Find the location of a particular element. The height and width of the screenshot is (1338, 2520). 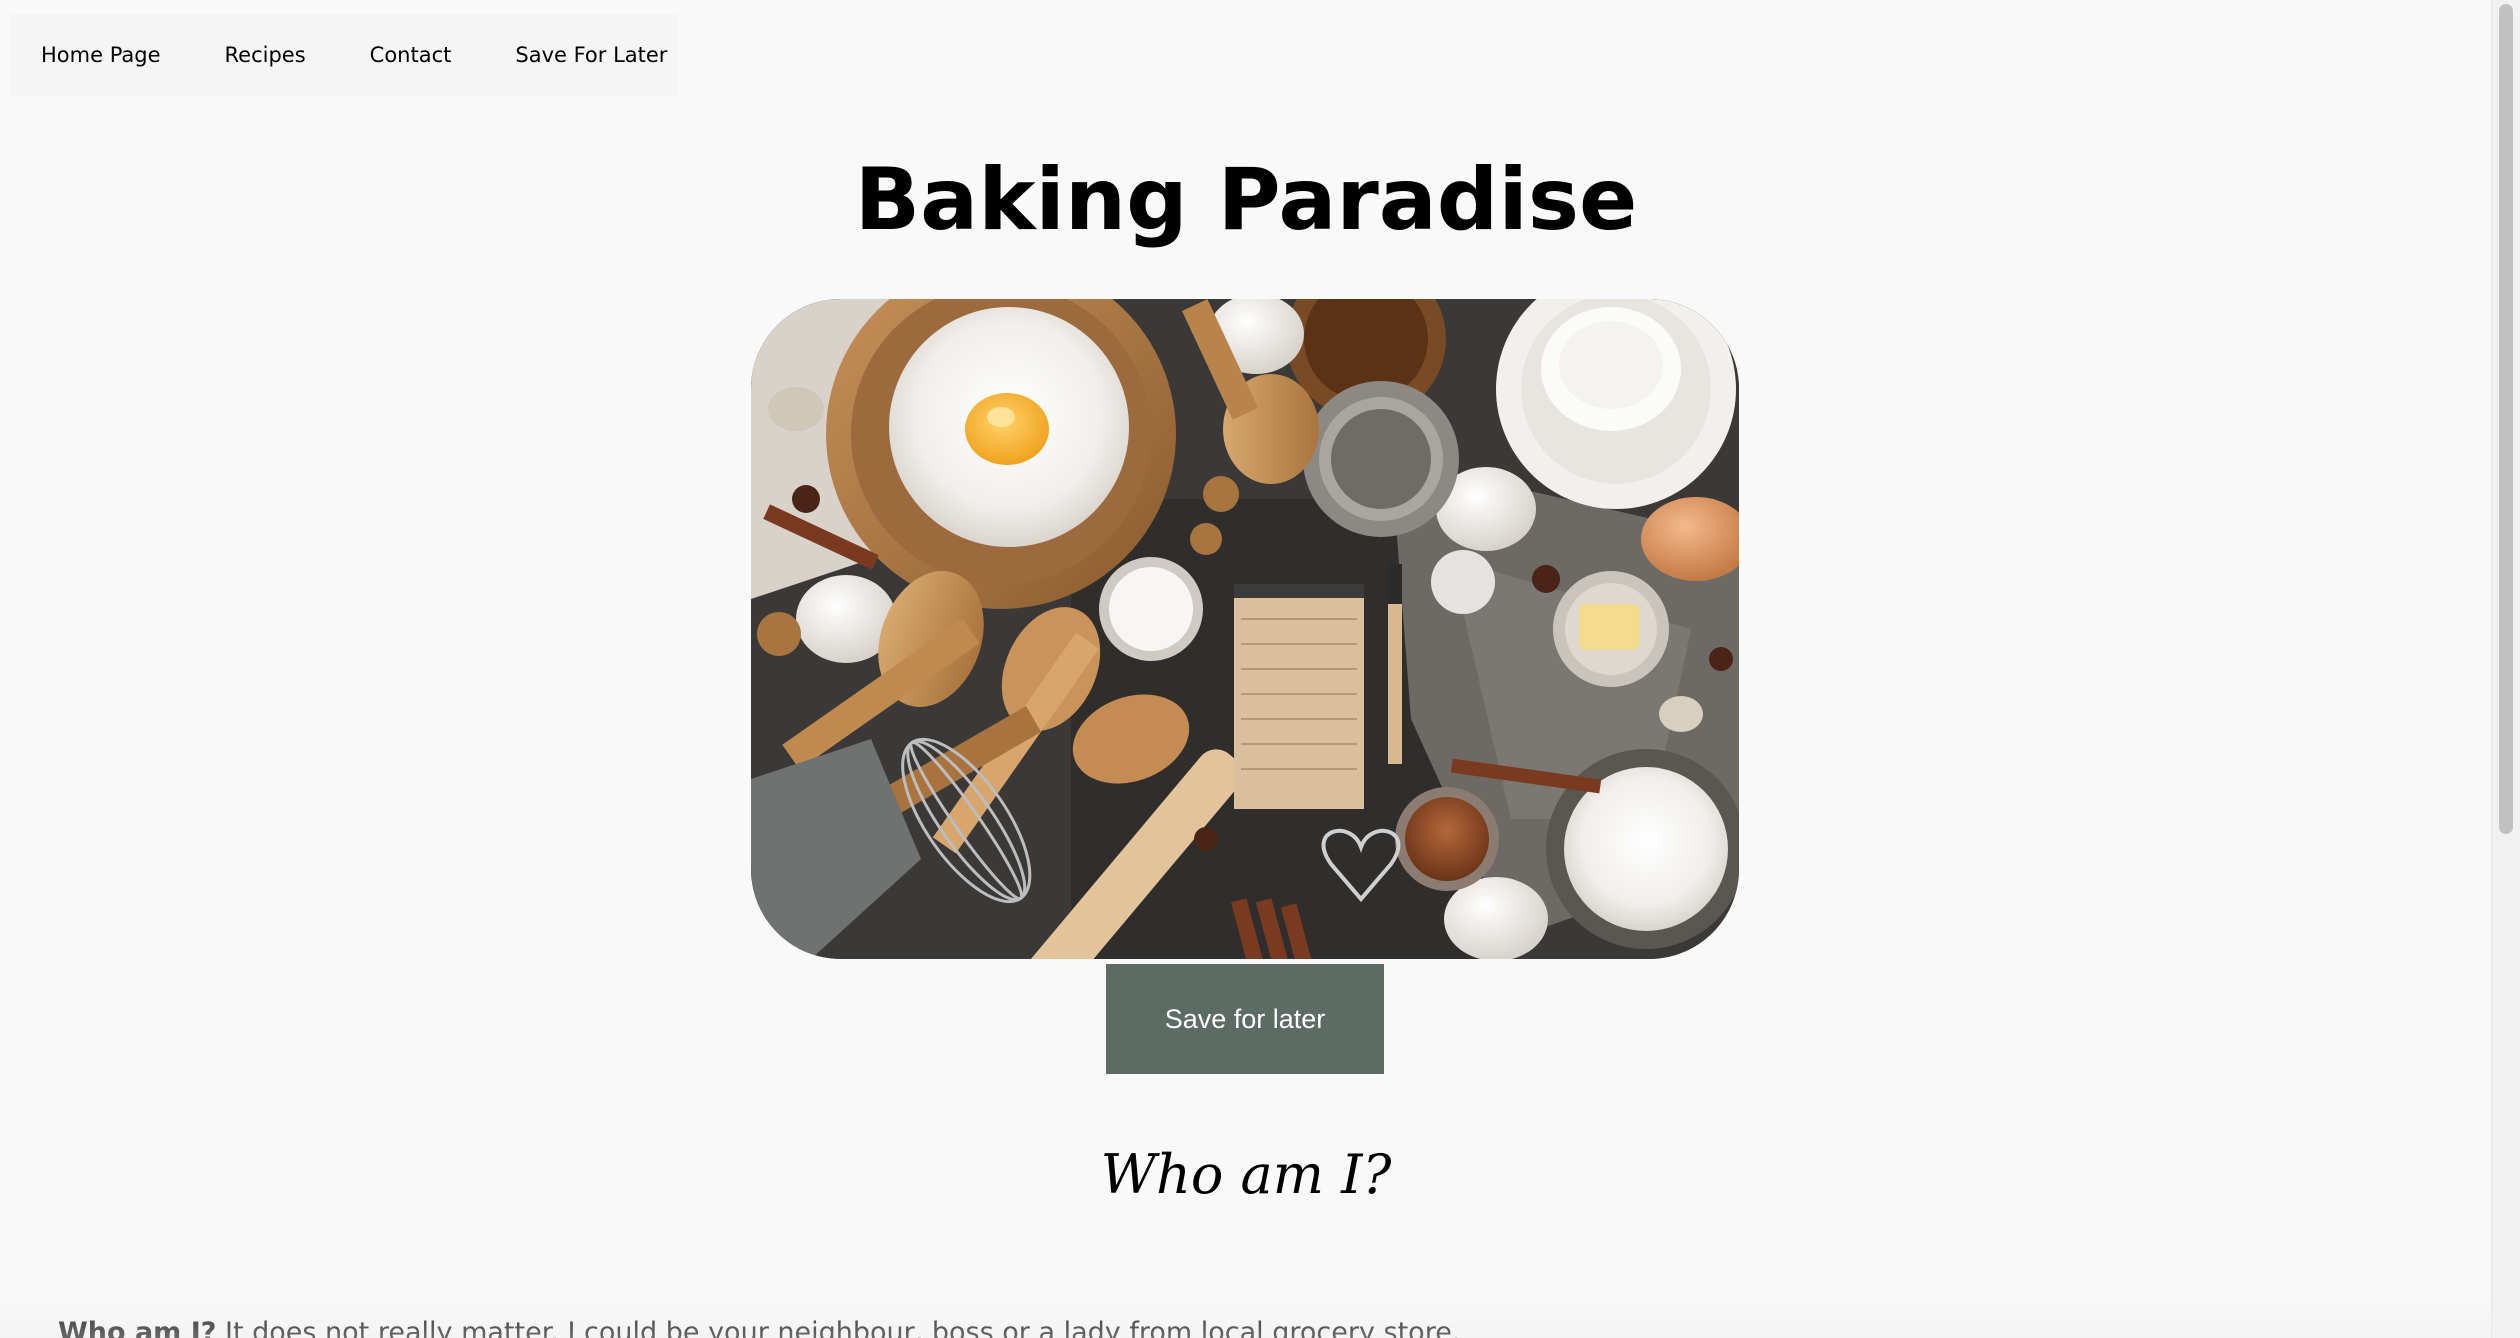

about-lead-bold: Who am I? is located at coordinates (137, 1327).